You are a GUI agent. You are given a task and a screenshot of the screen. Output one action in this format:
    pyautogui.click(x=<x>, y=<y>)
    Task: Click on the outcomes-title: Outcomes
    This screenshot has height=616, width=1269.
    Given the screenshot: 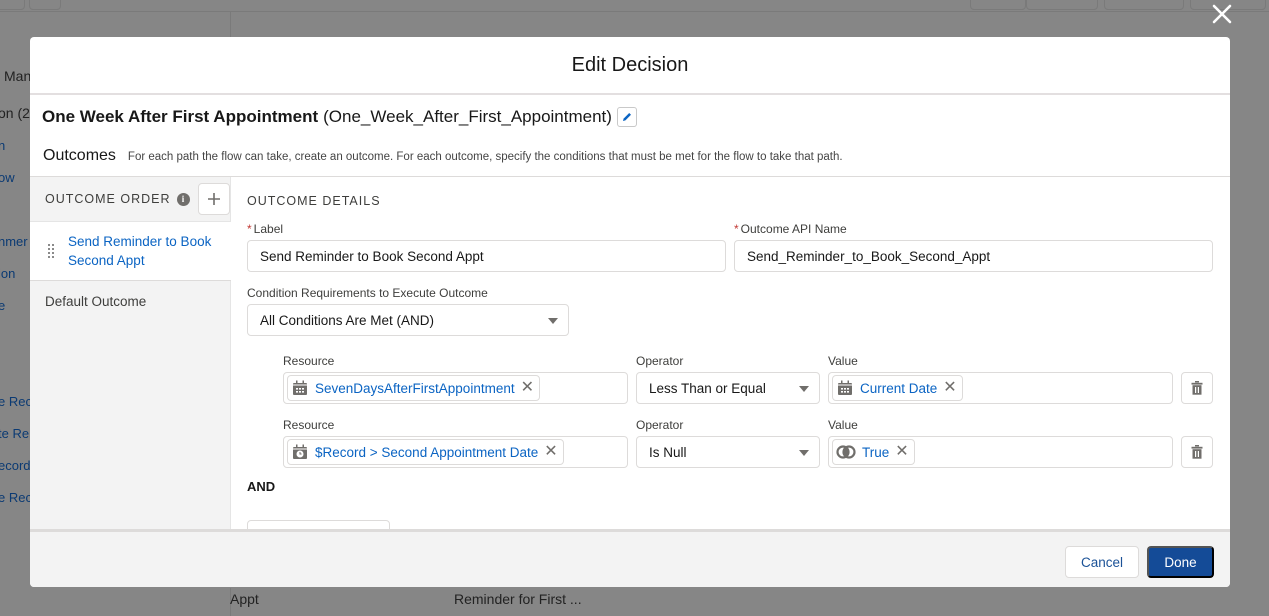 What is the action you would take?
    pyautogui.click(x=79, y=155)
    